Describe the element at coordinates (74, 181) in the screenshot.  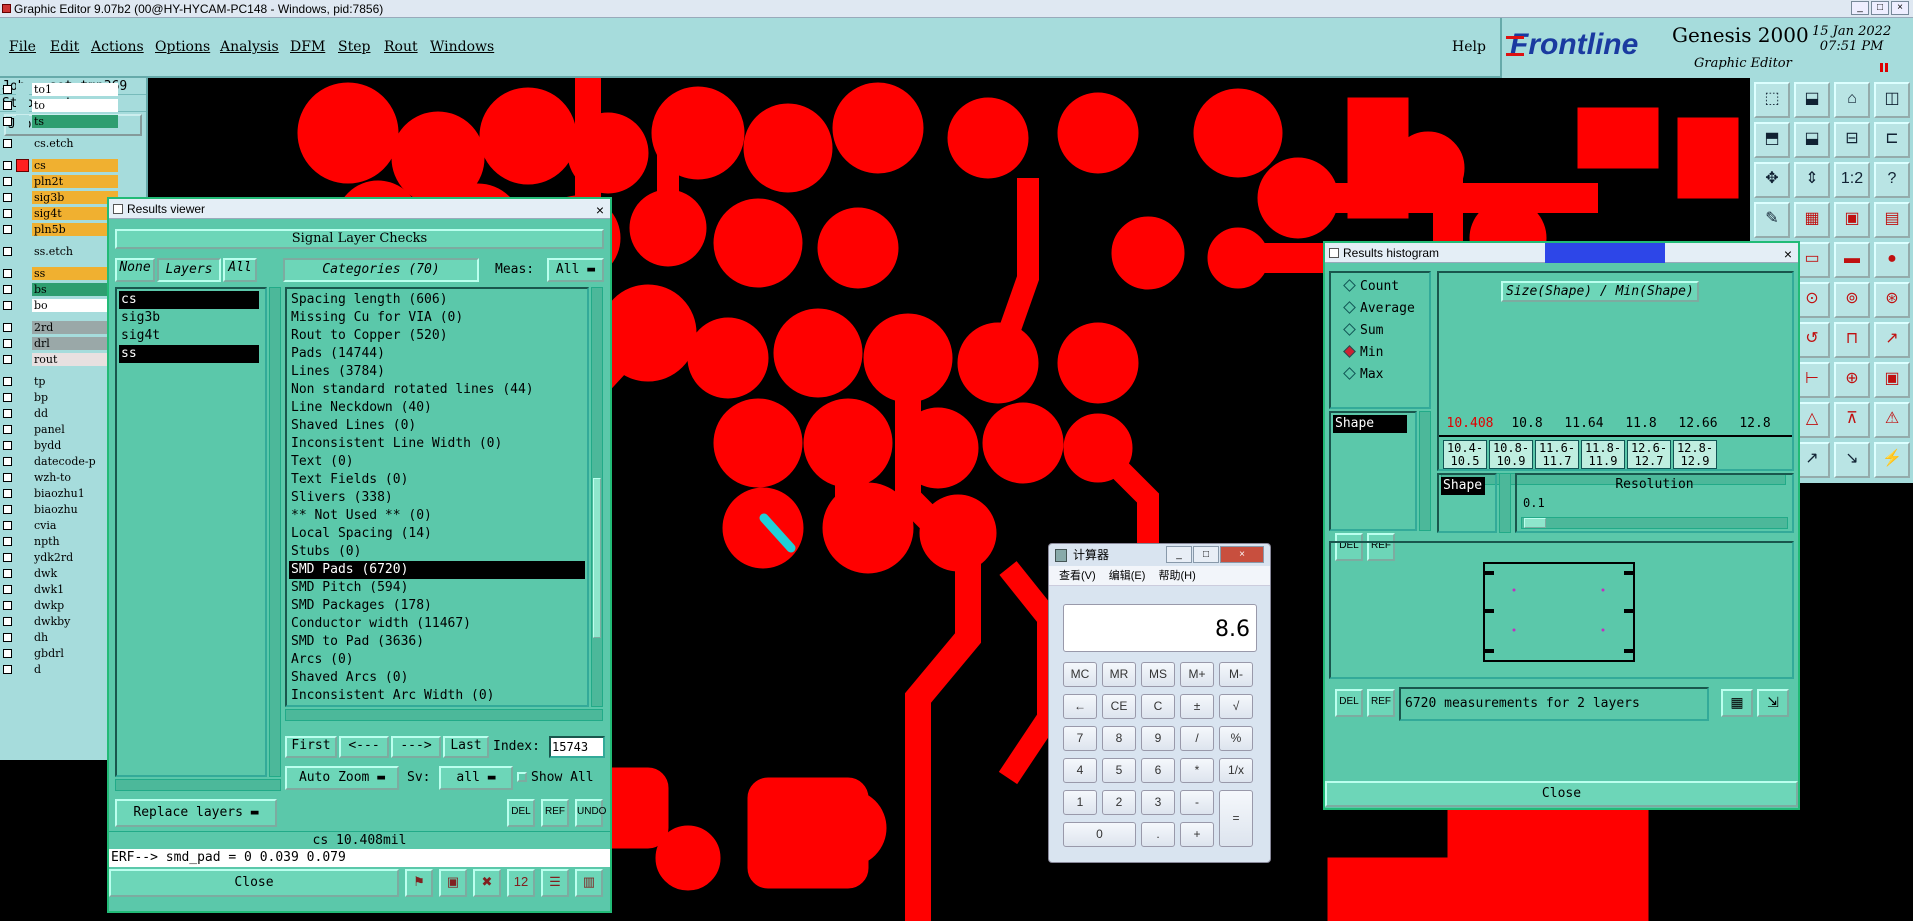
I see `layer-row: pln2t` at that location.